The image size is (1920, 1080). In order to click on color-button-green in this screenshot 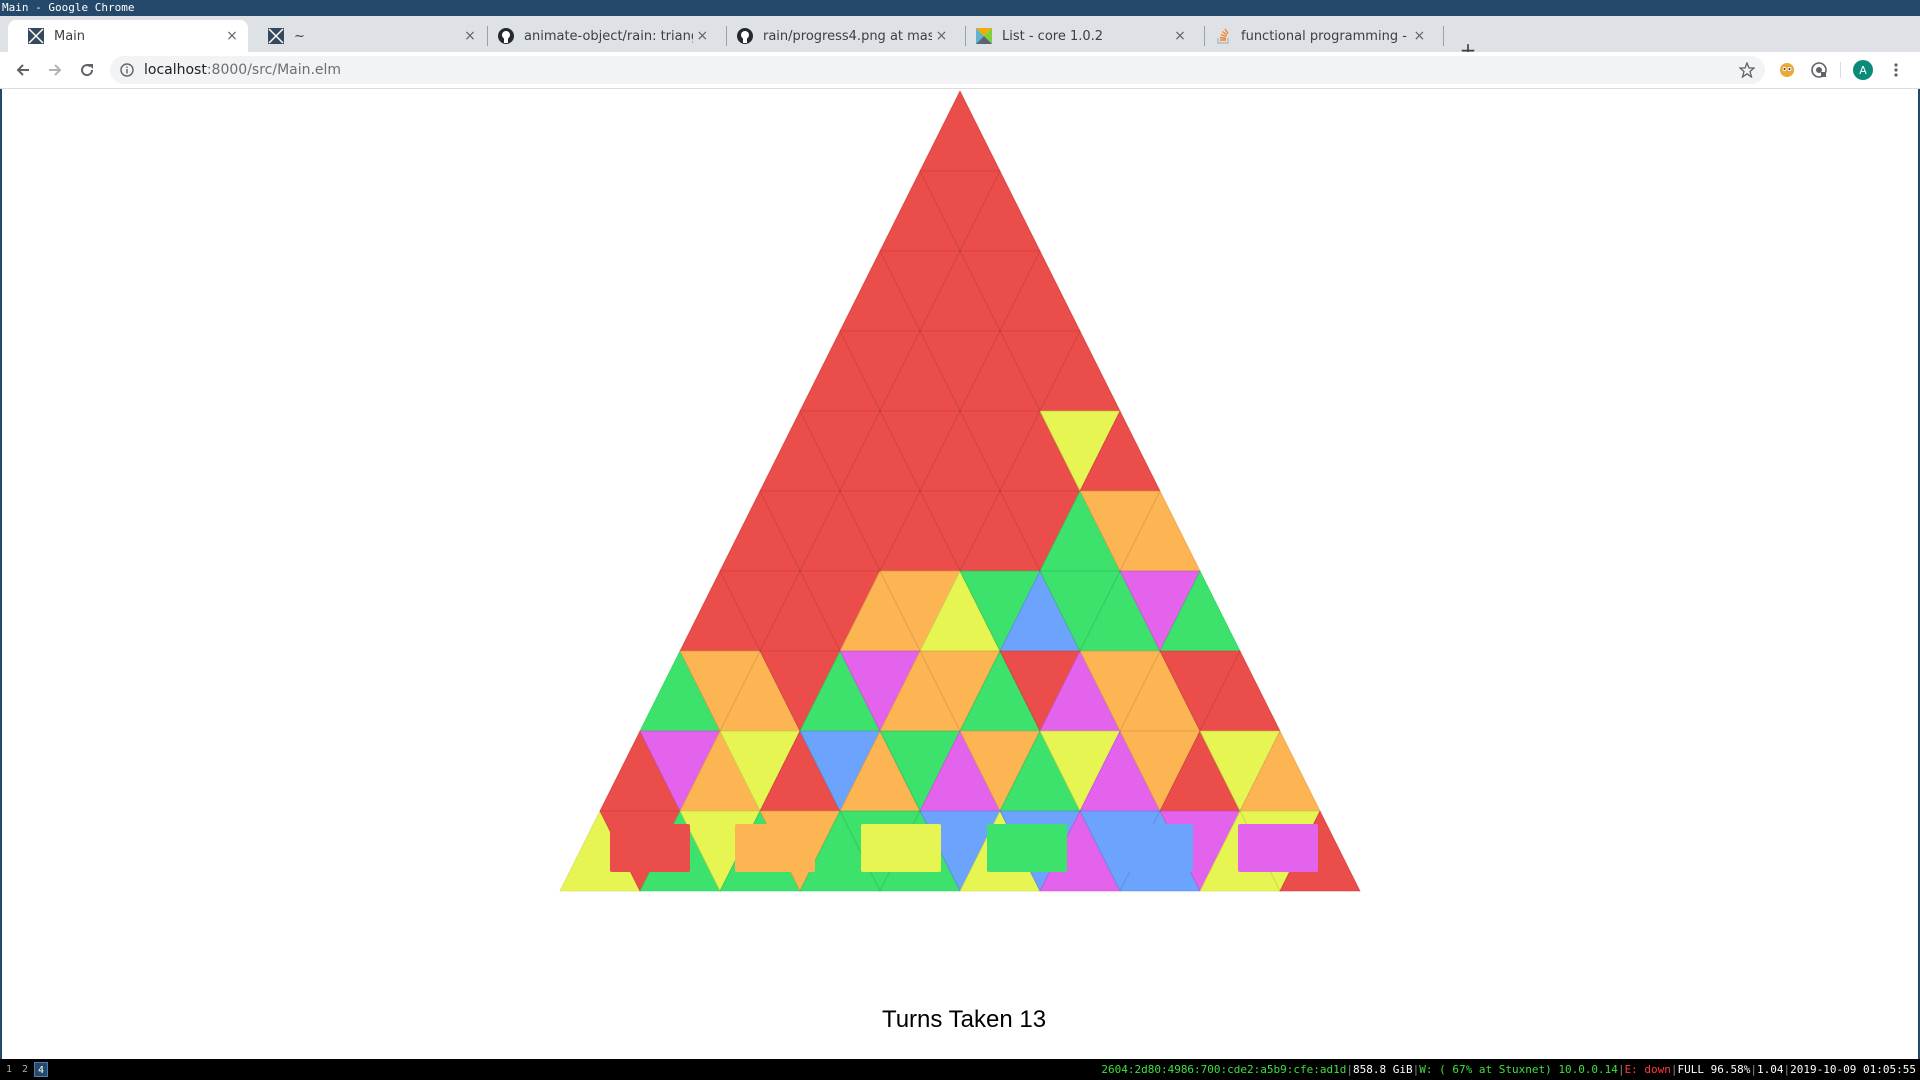, I will do `click(1027, 848)`.